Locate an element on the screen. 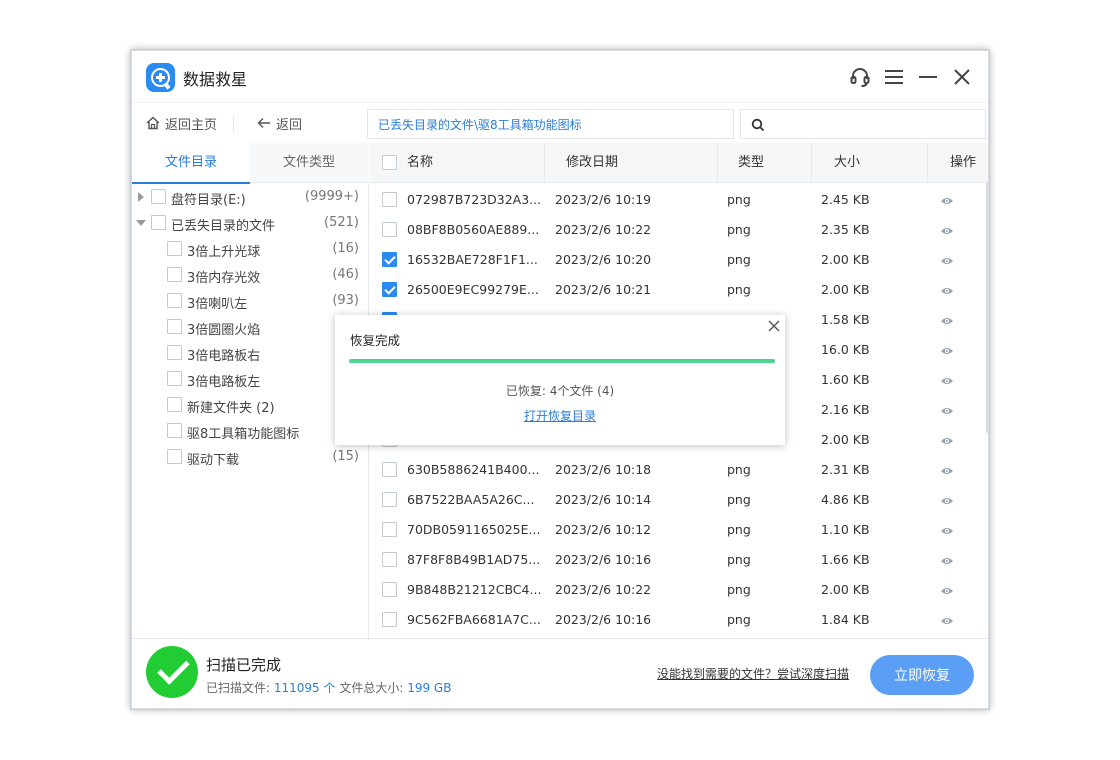 The height and width of the screenshot is (760, 1120). tree-item: 3倍内存光效 (46) is located at coordinates (250, 275).